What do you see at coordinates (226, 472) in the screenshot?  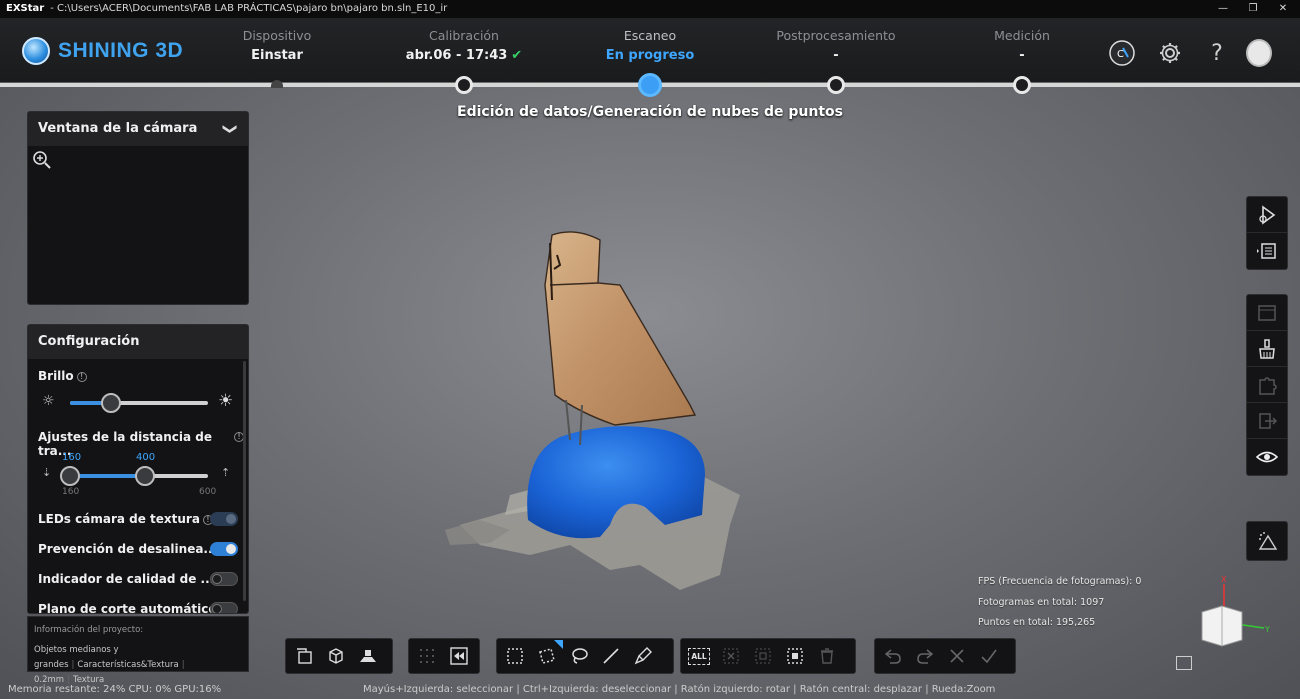 I see `distance-far-icon: ⇡` at bounding box center [226, 472].